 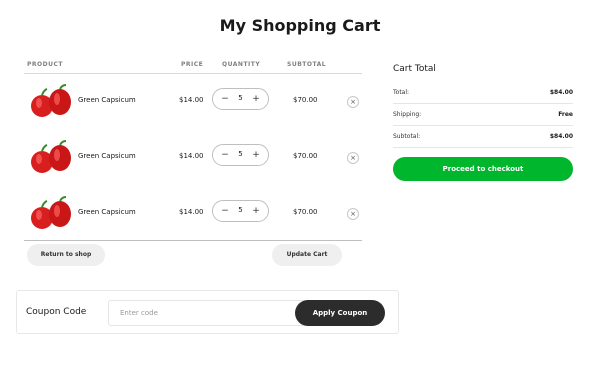 I want to click on coupon-code-input, so click(x=208, y=313).